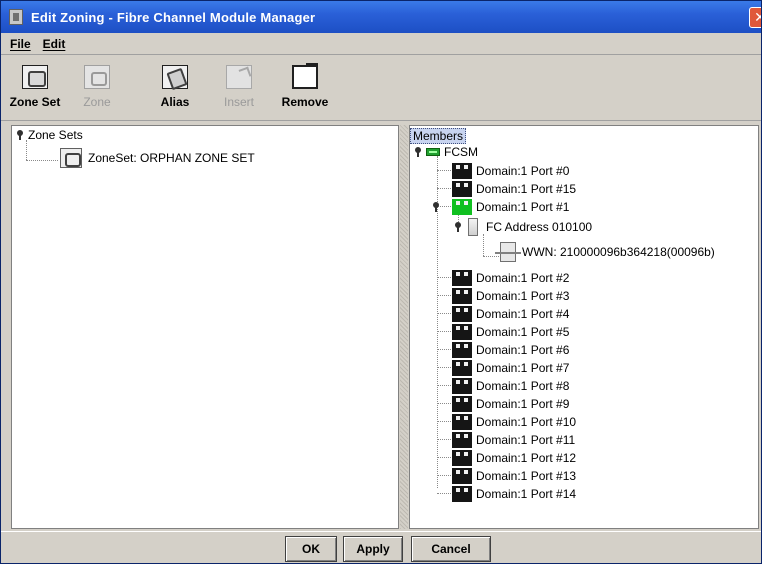 The height and width of the screenshot is (564, 762). Describe the element at coordinates (523, 278) in the screenshot. I see `port-label: Domain:1 Port #2` at that location.